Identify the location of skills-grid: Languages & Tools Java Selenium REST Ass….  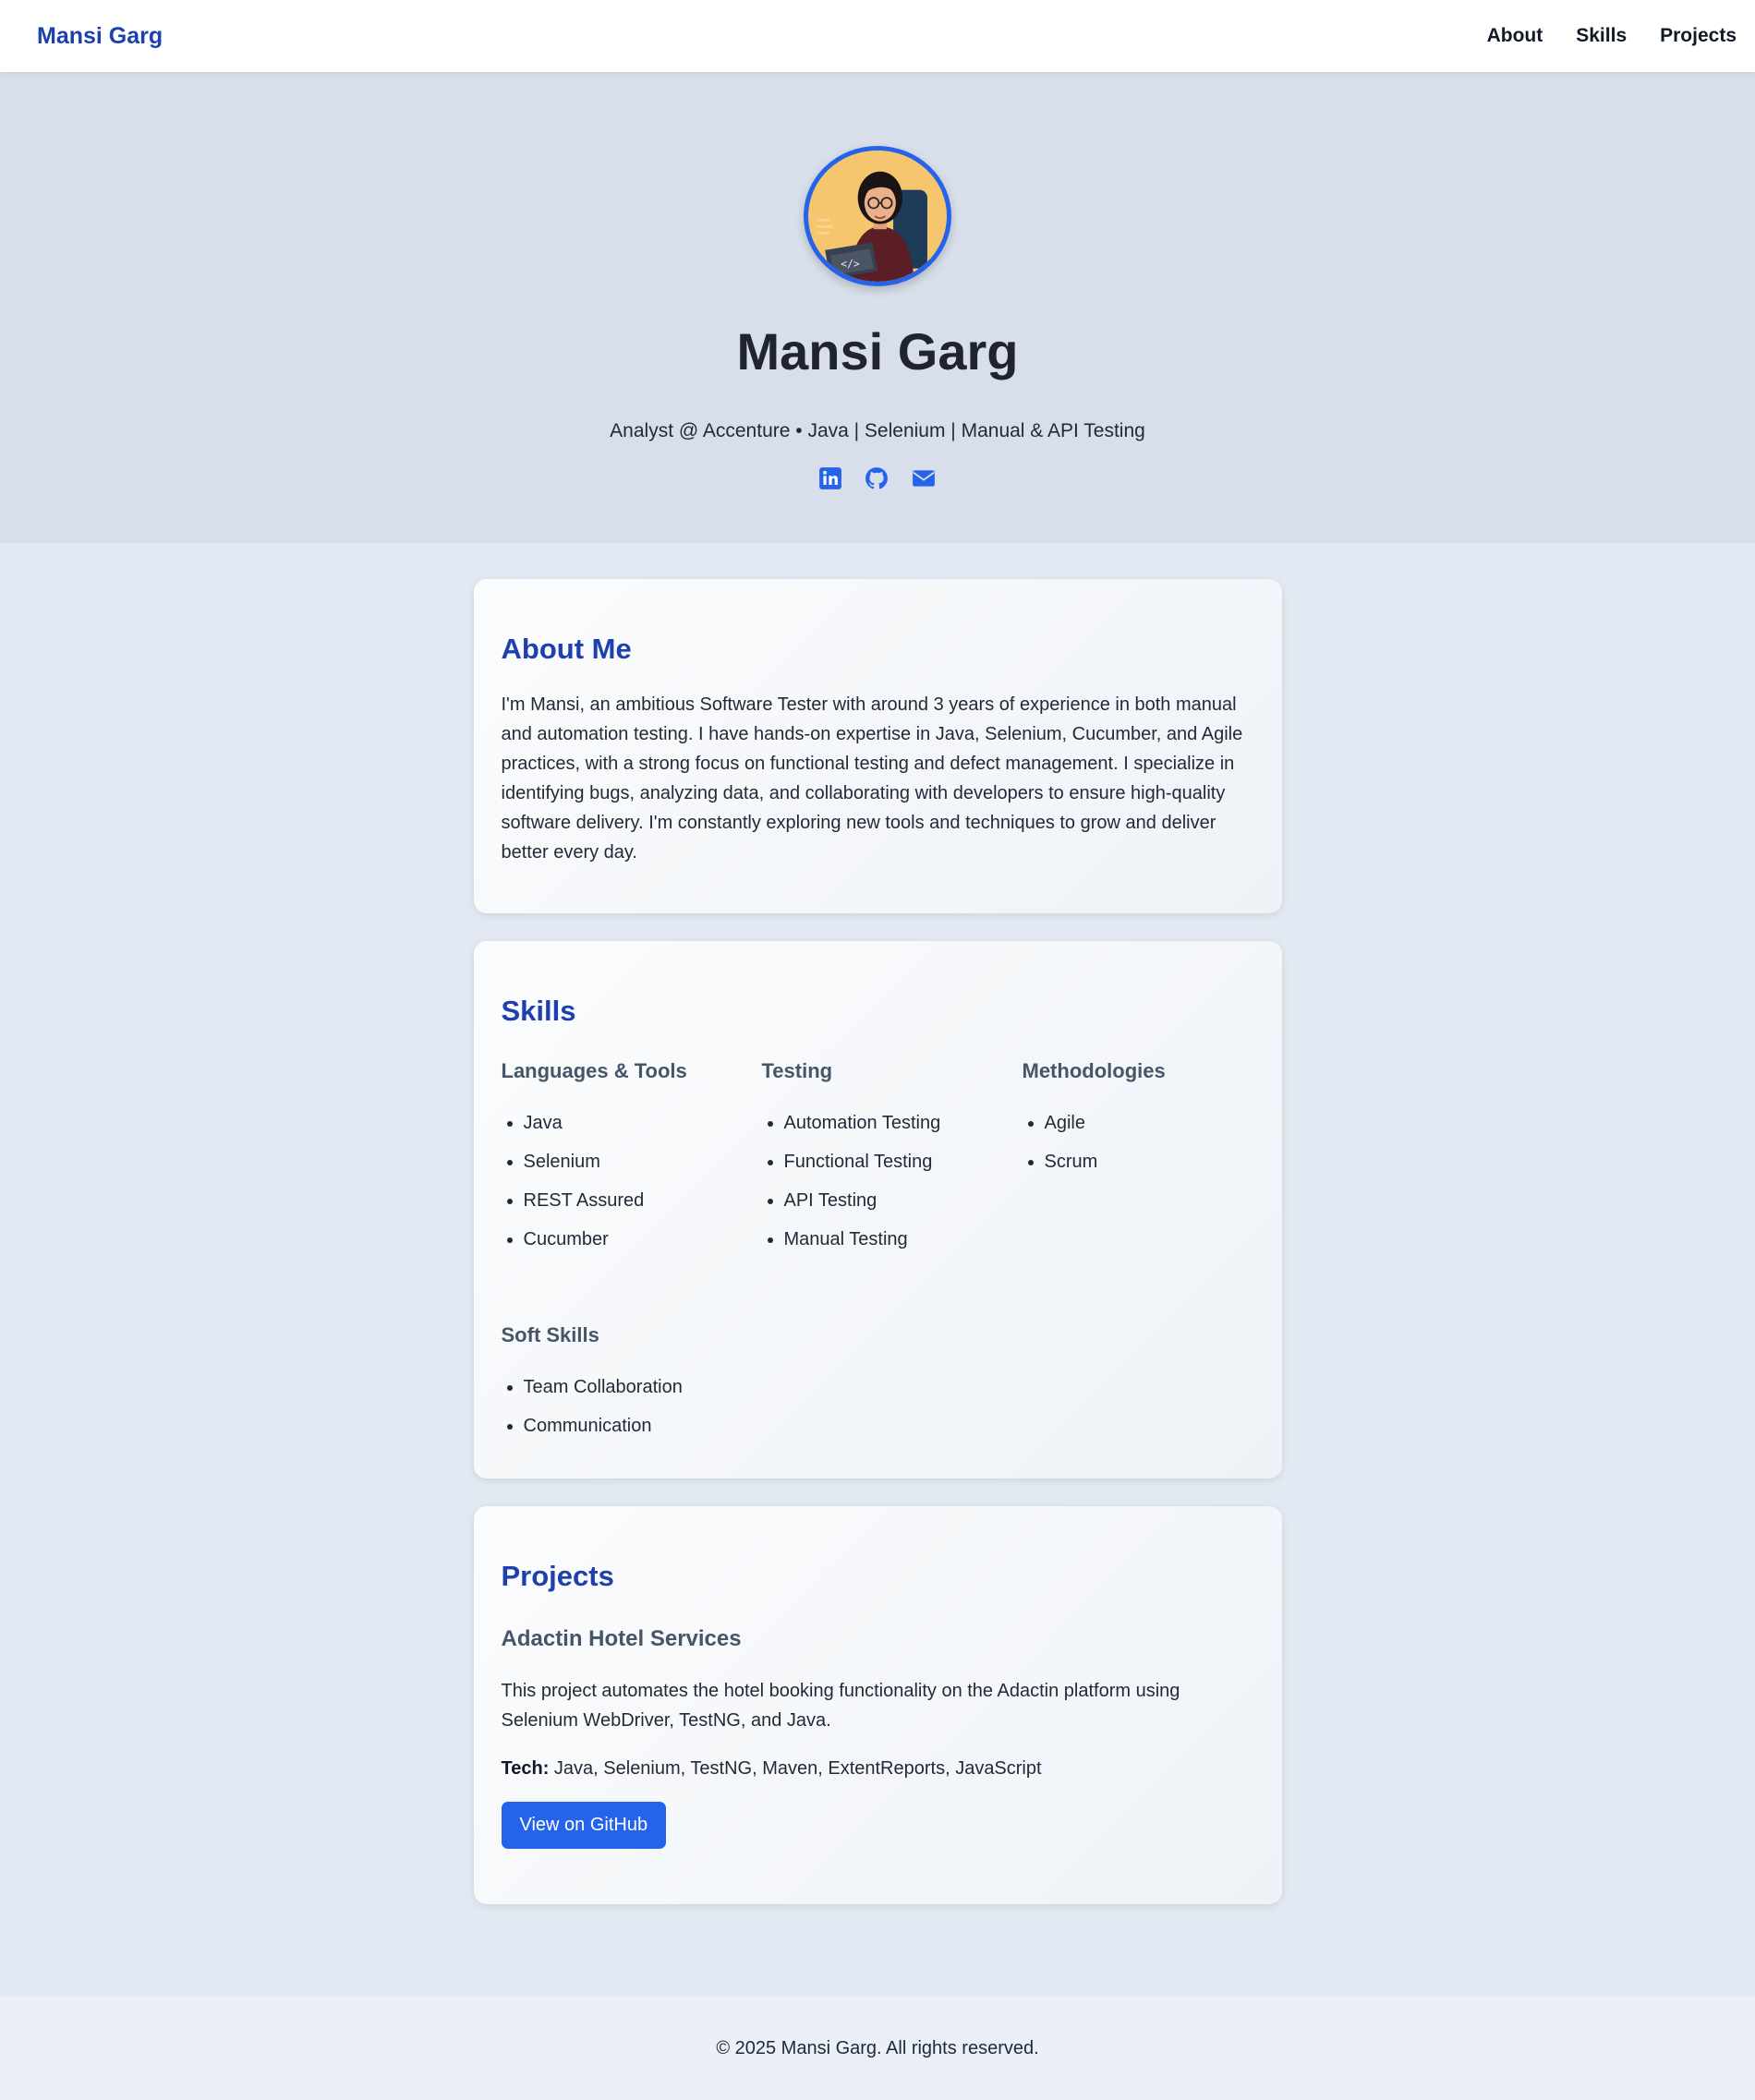
(878, 1252).